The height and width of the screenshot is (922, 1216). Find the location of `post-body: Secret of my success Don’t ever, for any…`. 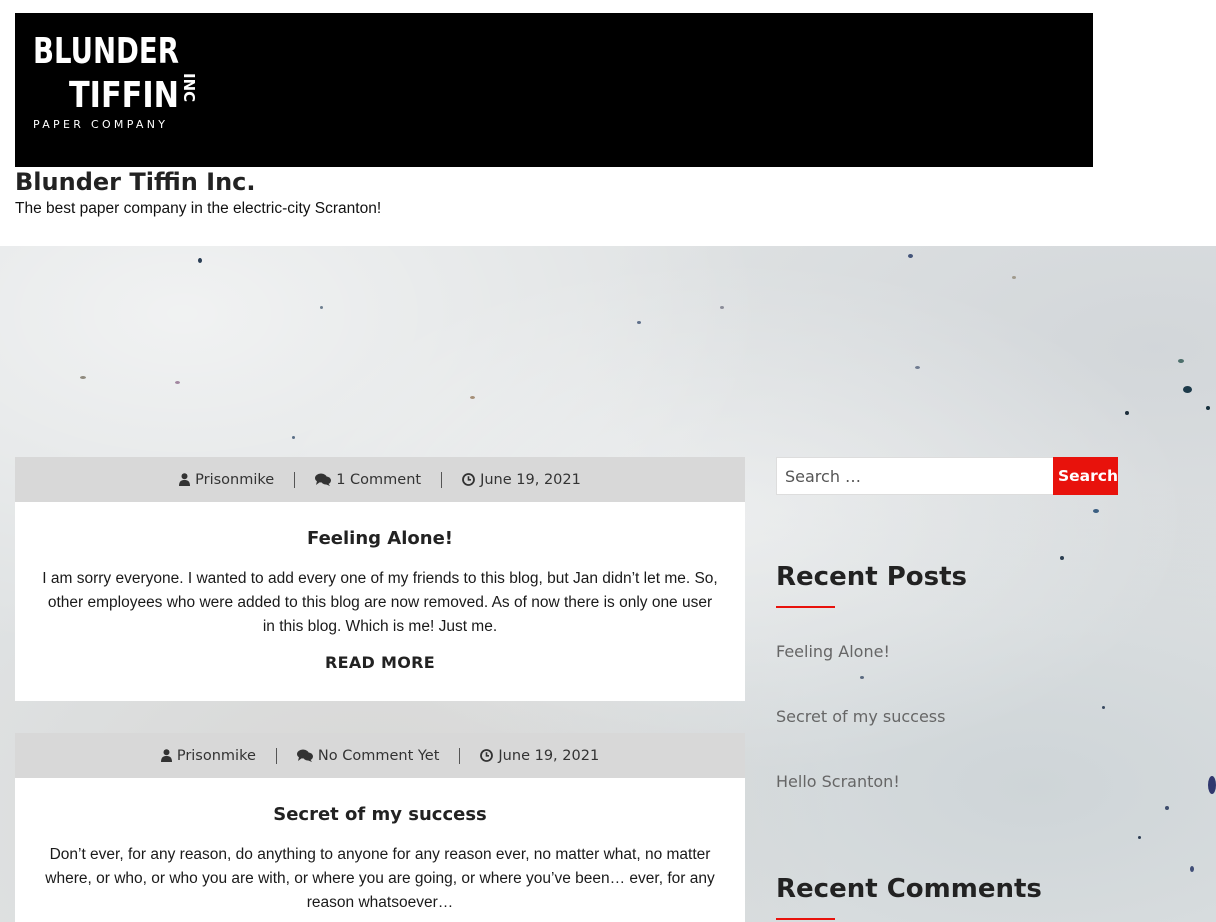

post-body: Secret of my success Don’t ever, for any… is located at coordinates (380, 846).